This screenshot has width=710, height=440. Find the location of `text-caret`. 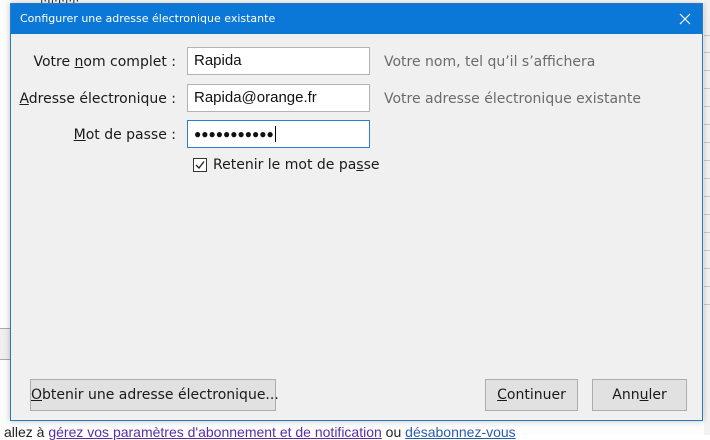

text-caret is located at coordinates (275, 134).